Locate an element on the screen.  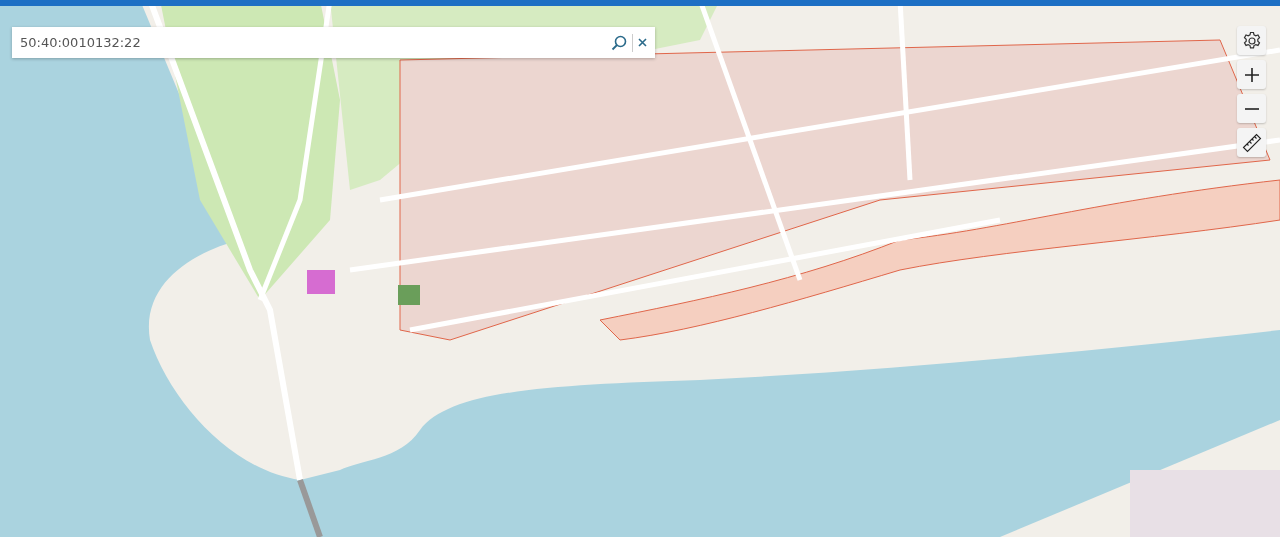
ruler-button is located at coordinates (1251, 142).